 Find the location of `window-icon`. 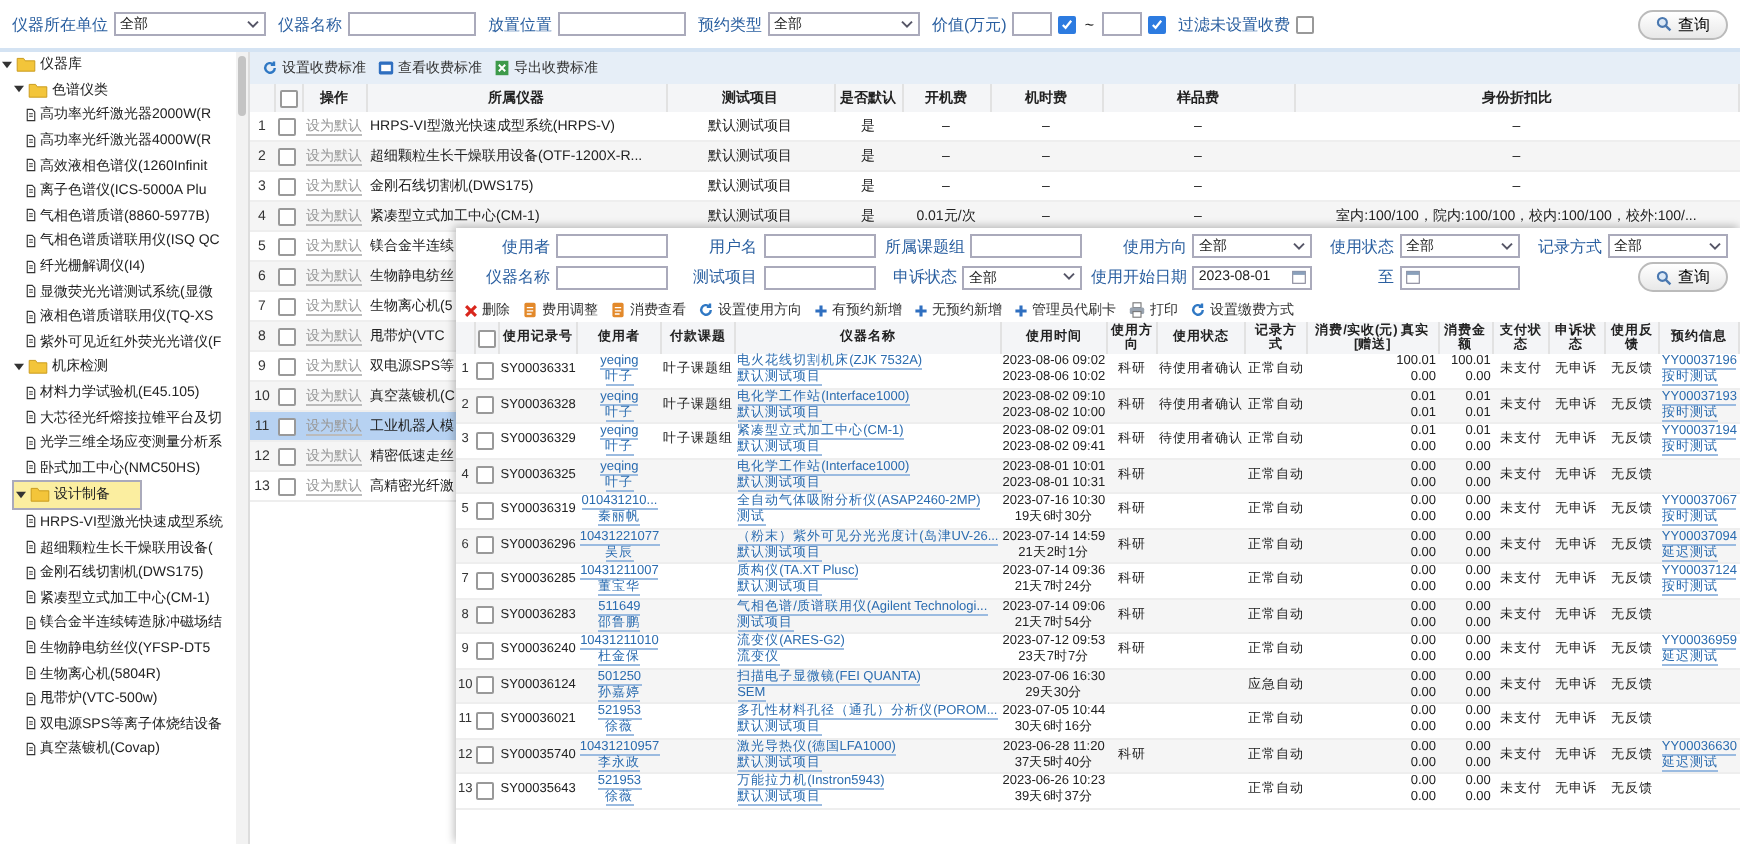

window-icon is located at coordinates (386, 68).